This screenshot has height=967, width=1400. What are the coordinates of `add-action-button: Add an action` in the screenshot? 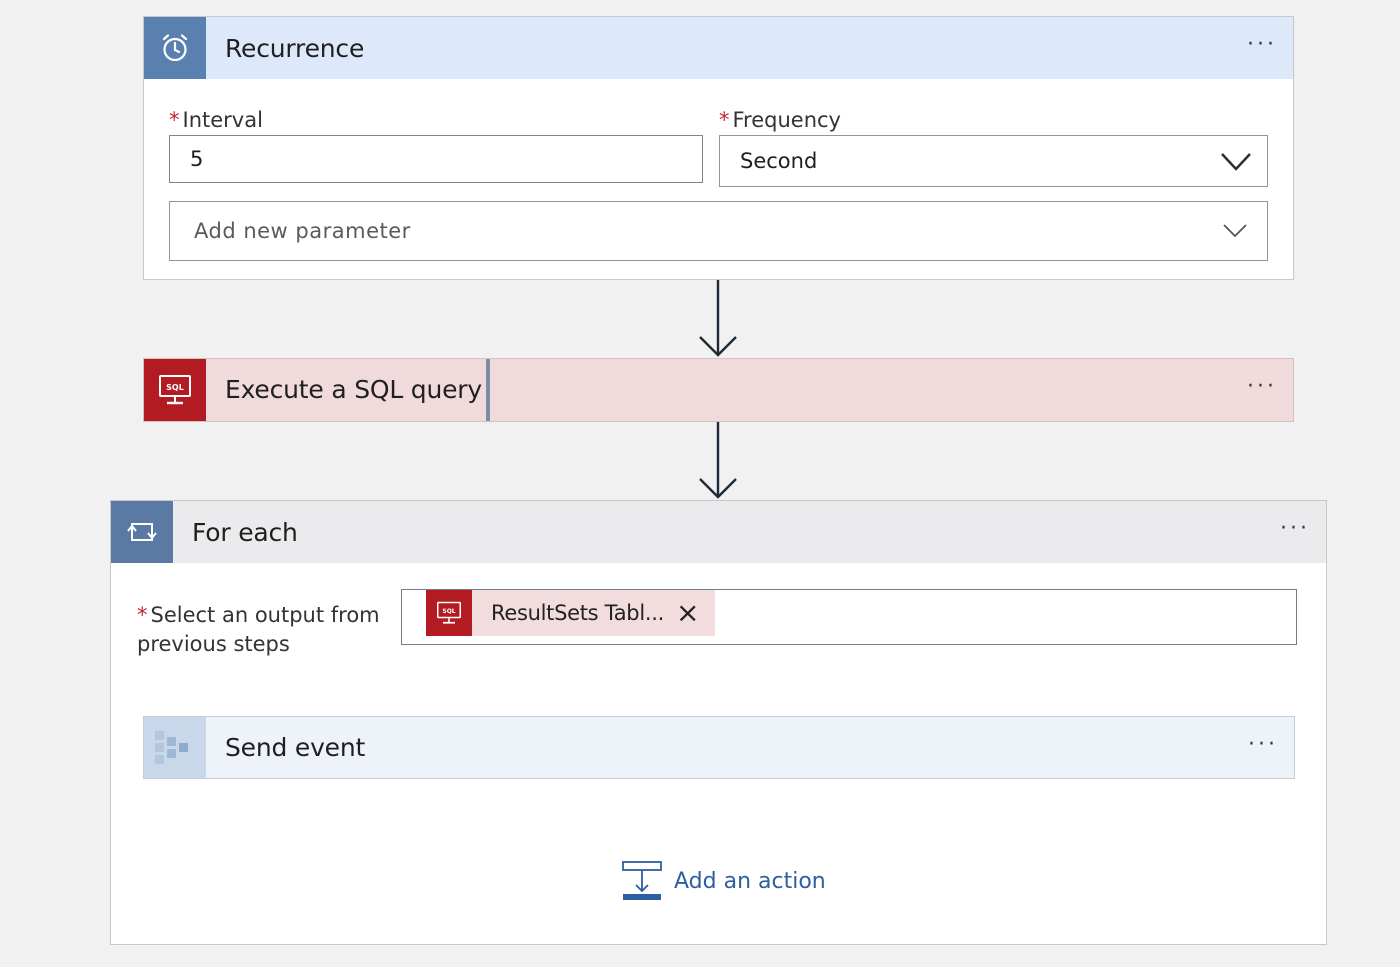 It's located at (724, 881).